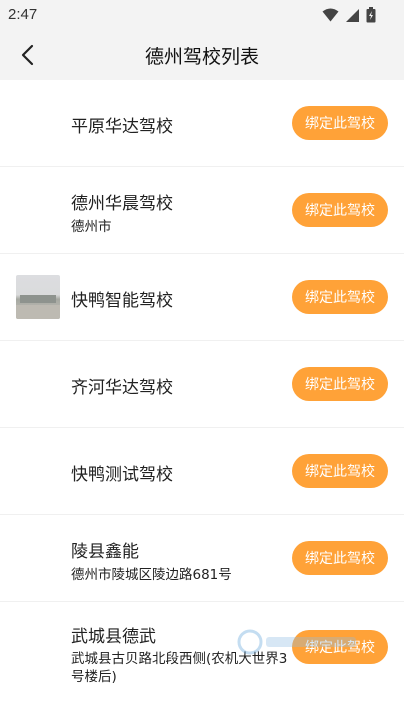  What do you see at coordinates (122, 301) in the screenshot?
I see `school-name: 快鸭智能驾校` at bounding box center [122, 301].